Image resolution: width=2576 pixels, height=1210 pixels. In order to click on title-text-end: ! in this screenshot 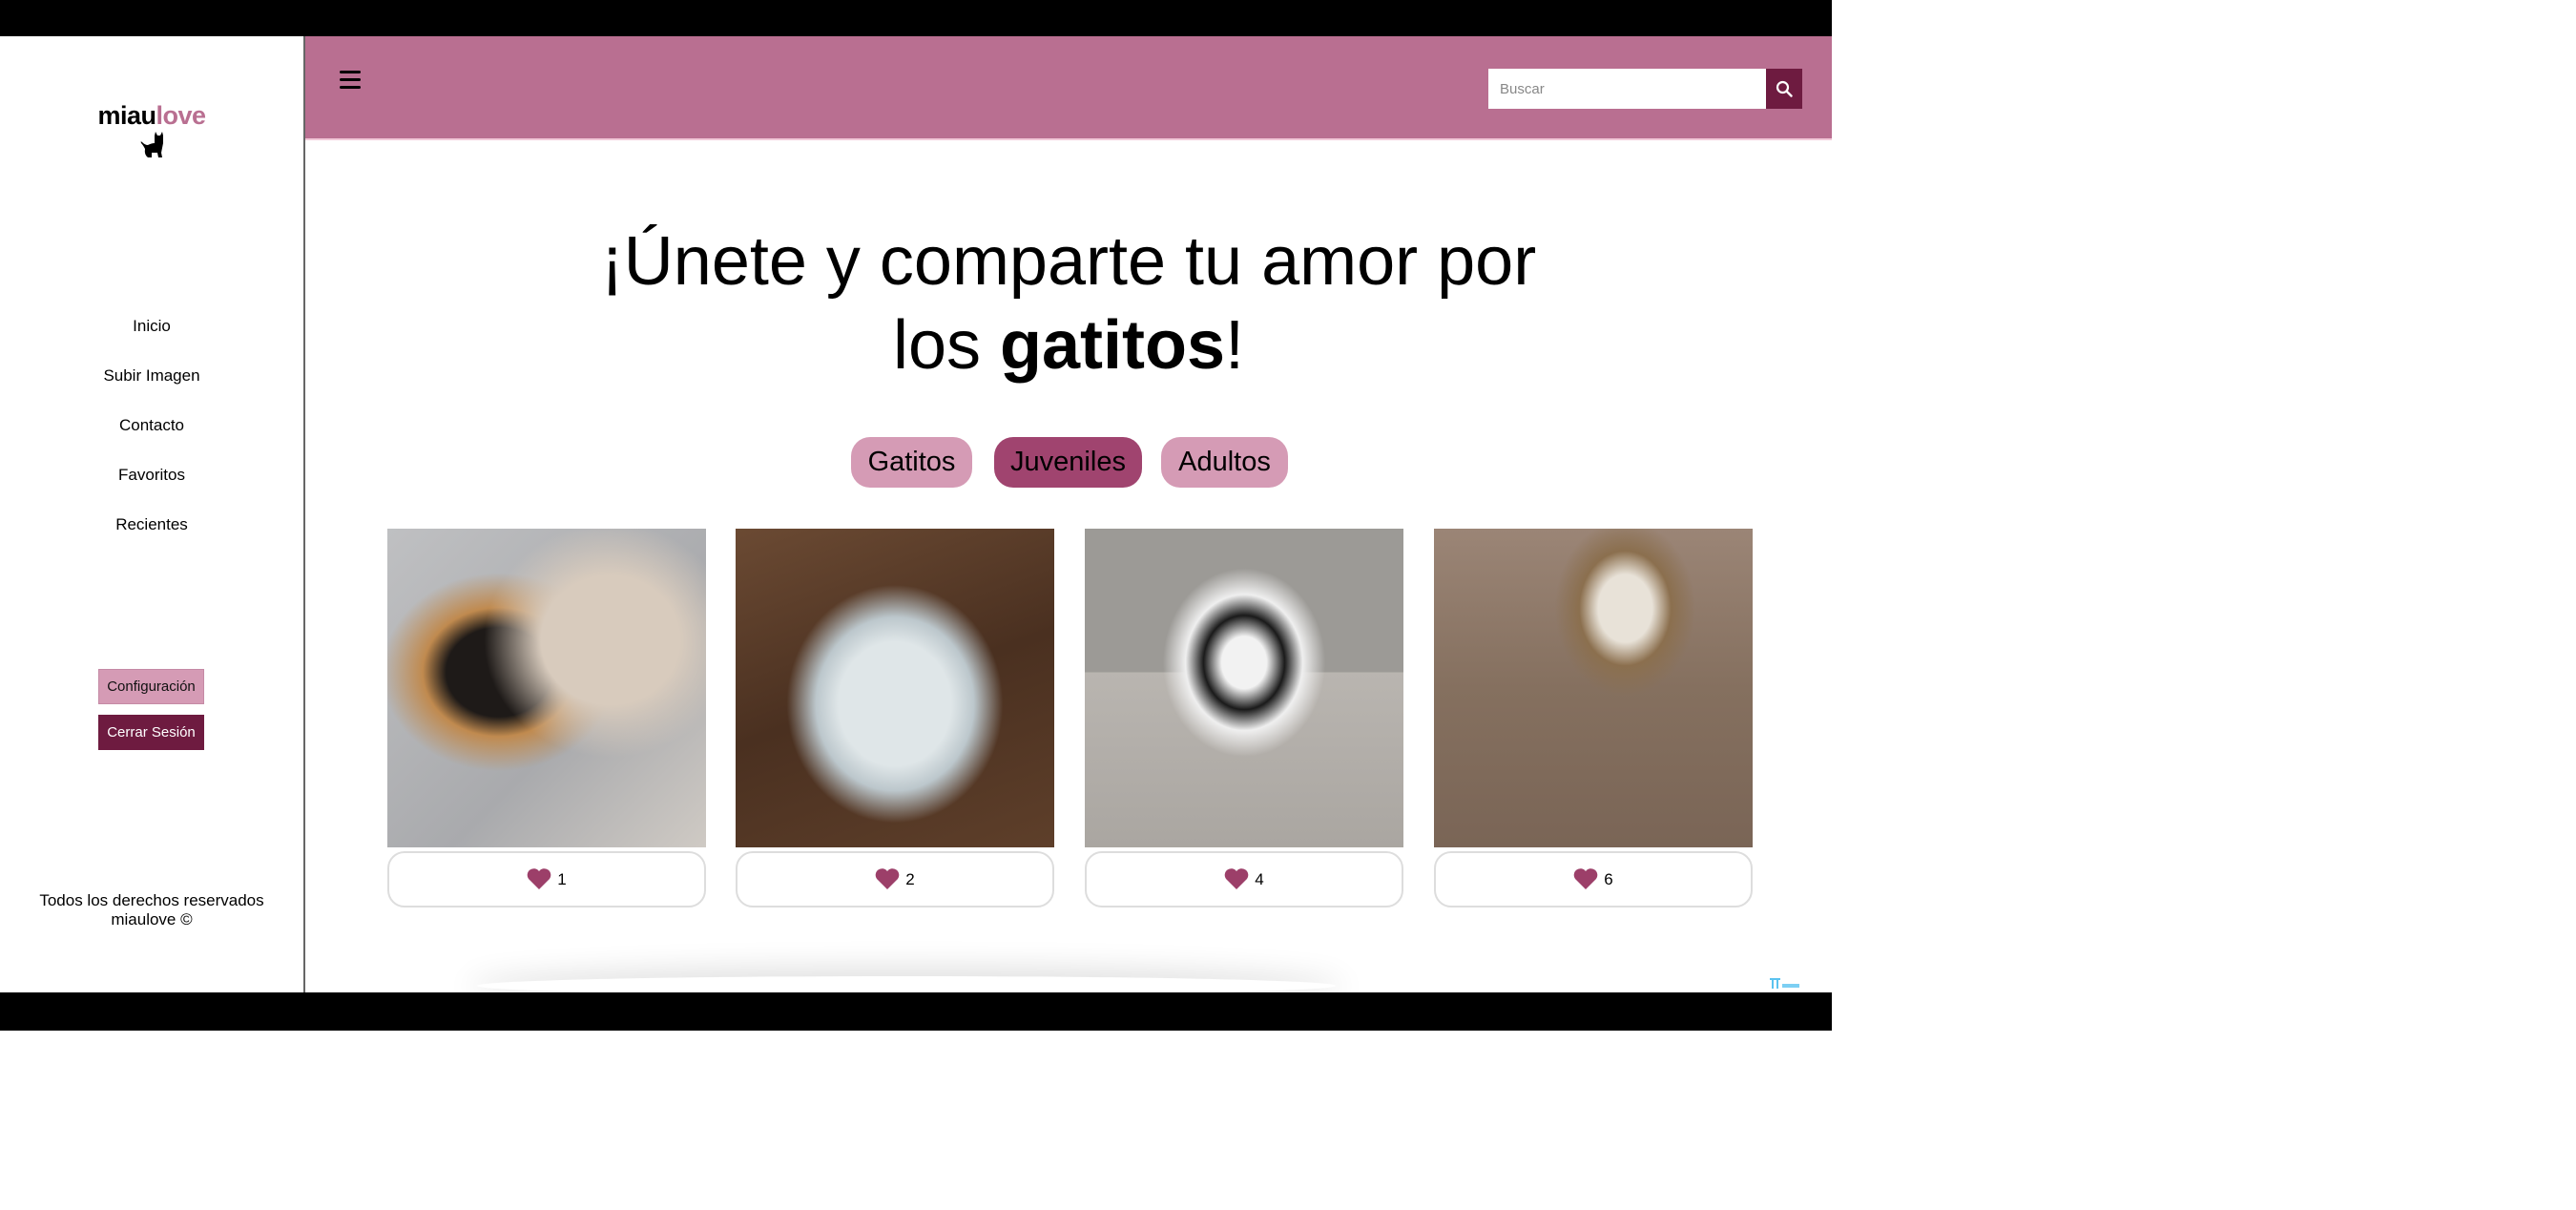, I will do `click(1235, 345)`.